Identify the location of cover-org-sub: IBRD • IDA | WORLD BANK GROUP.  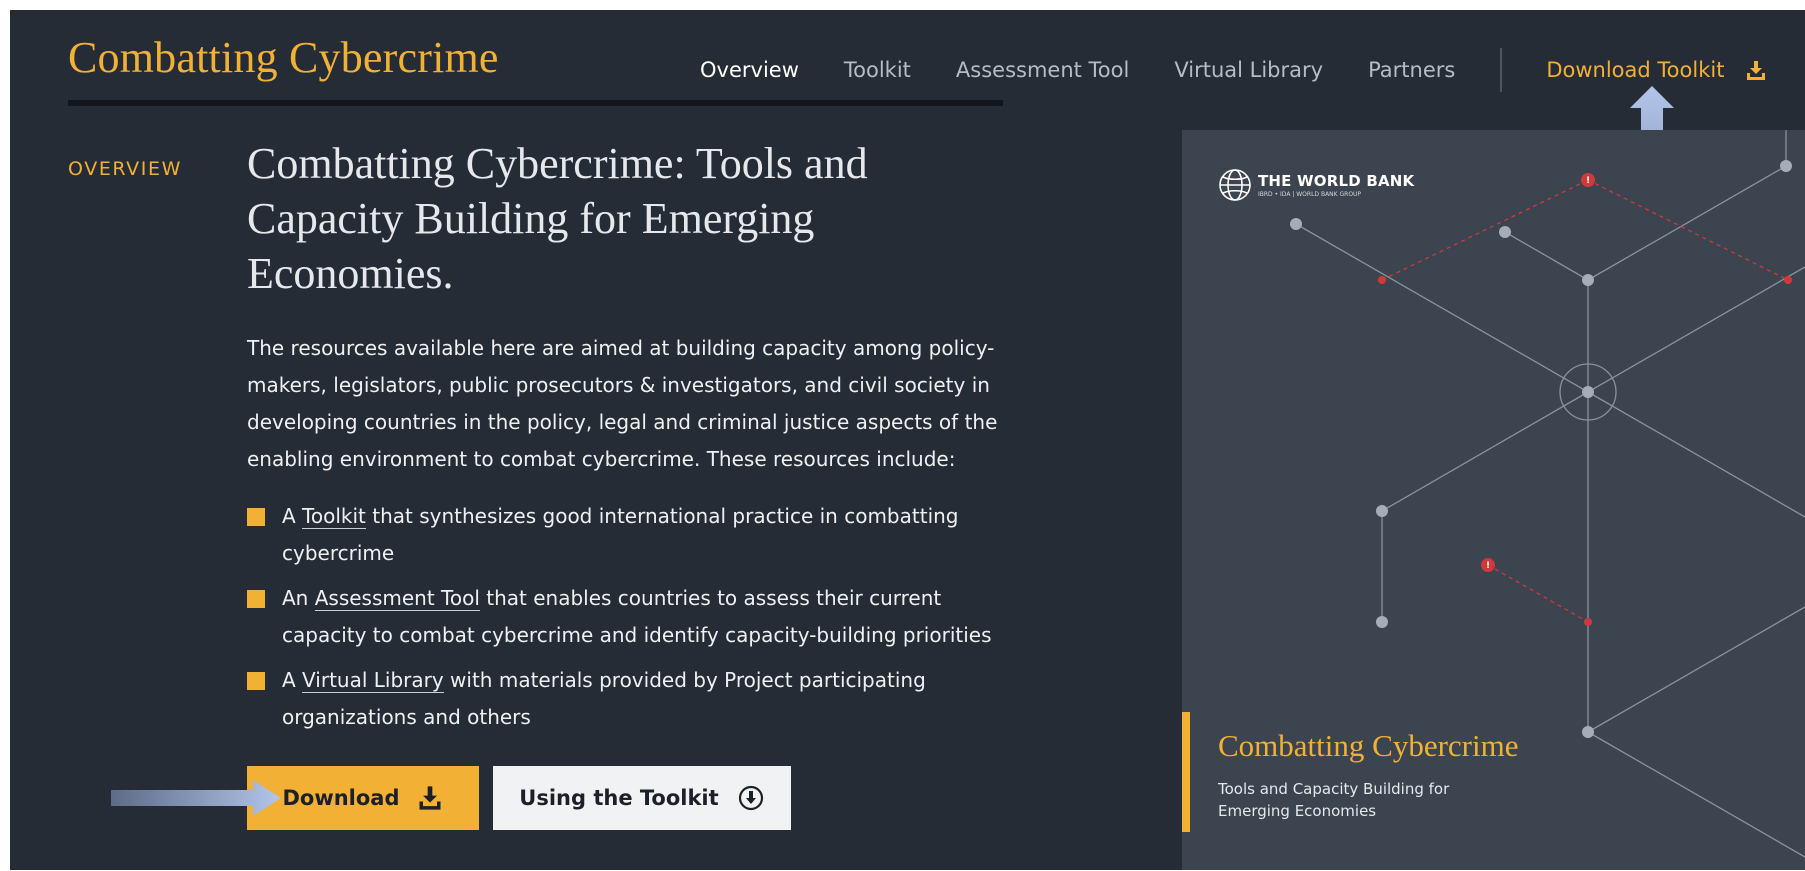
(1310, 194).